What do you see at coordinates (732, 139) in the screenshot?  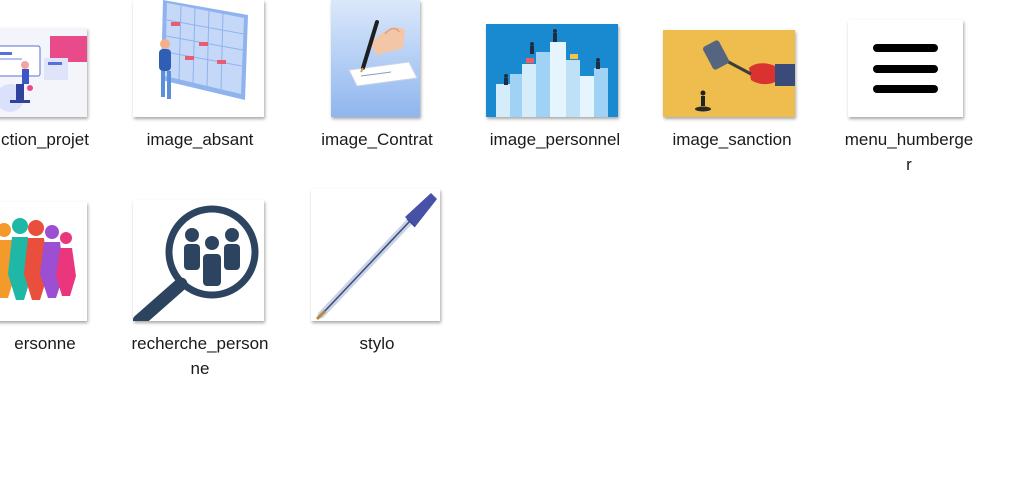 I see `file-name: image_sanction` at bounding box center [732, 139].